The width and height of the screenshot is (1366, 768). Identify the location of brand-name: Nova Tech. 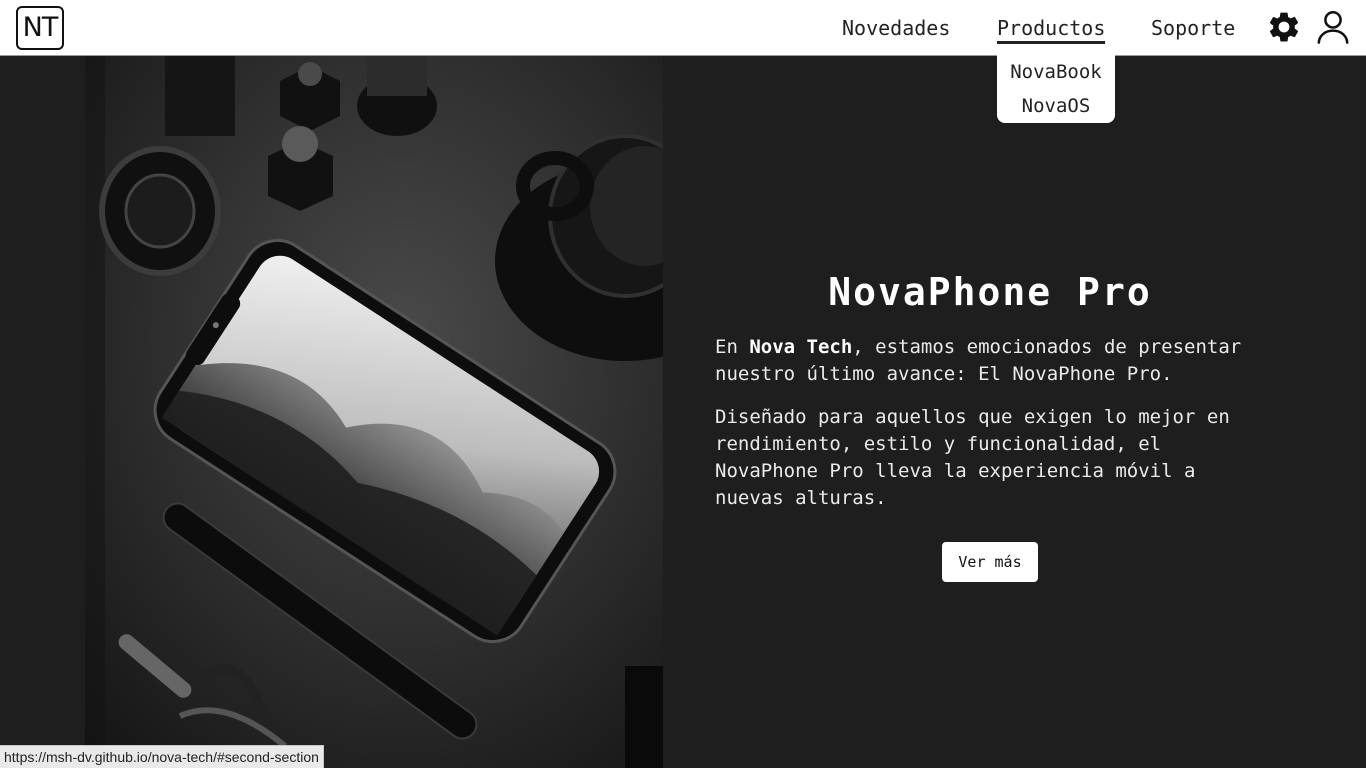
(801, 347).